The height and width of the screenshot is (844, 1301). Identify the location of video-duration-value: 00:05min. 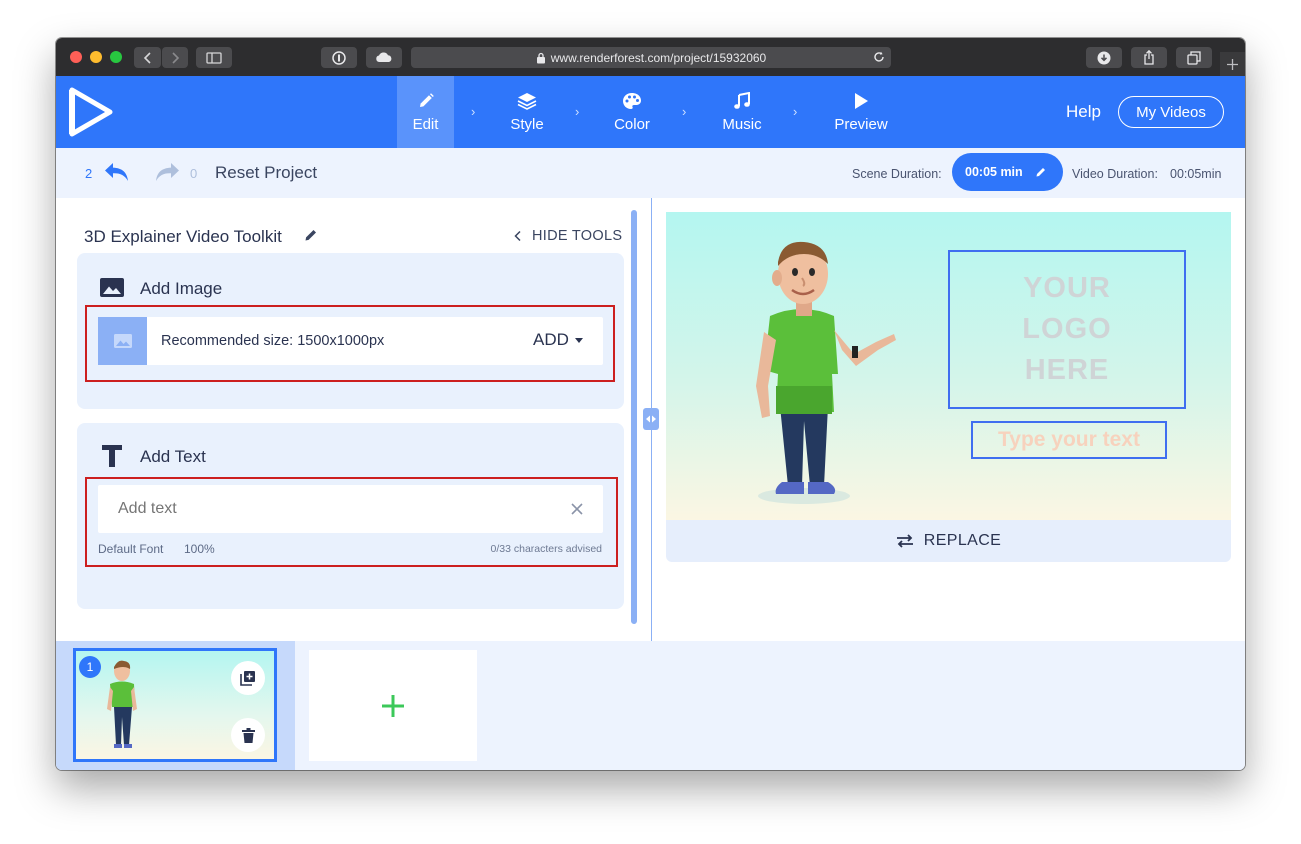
(1196, 174).